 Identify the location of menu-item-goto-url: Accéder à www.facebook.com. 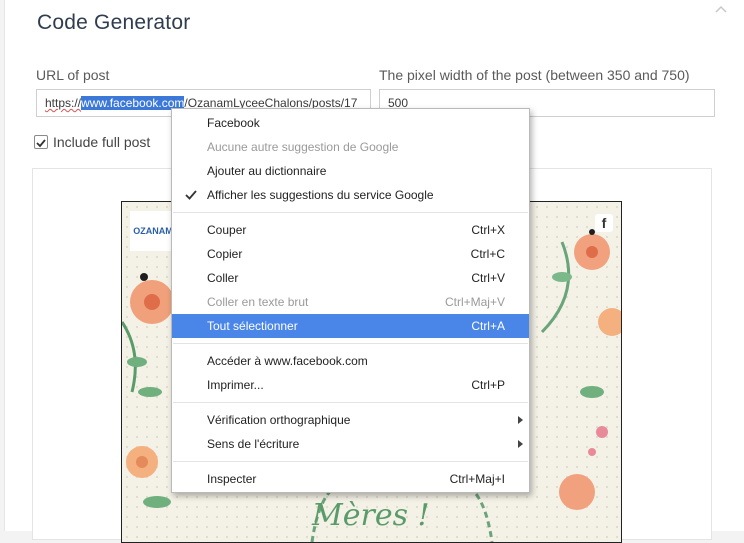
(350, 361).